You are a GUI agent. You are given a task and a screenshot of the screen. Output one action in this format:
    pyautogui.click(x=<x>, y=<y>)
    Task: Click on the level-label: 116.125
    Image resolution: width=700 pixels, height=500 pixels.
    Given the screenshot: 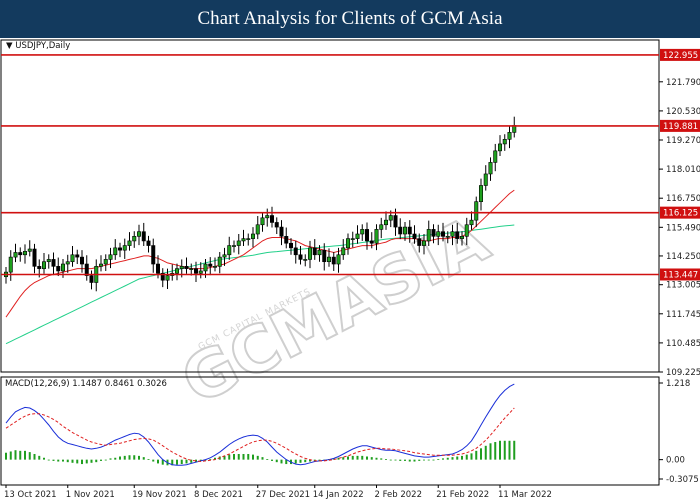 What is the action you would take?
    pyautogui.click(x=680, y=214)
    